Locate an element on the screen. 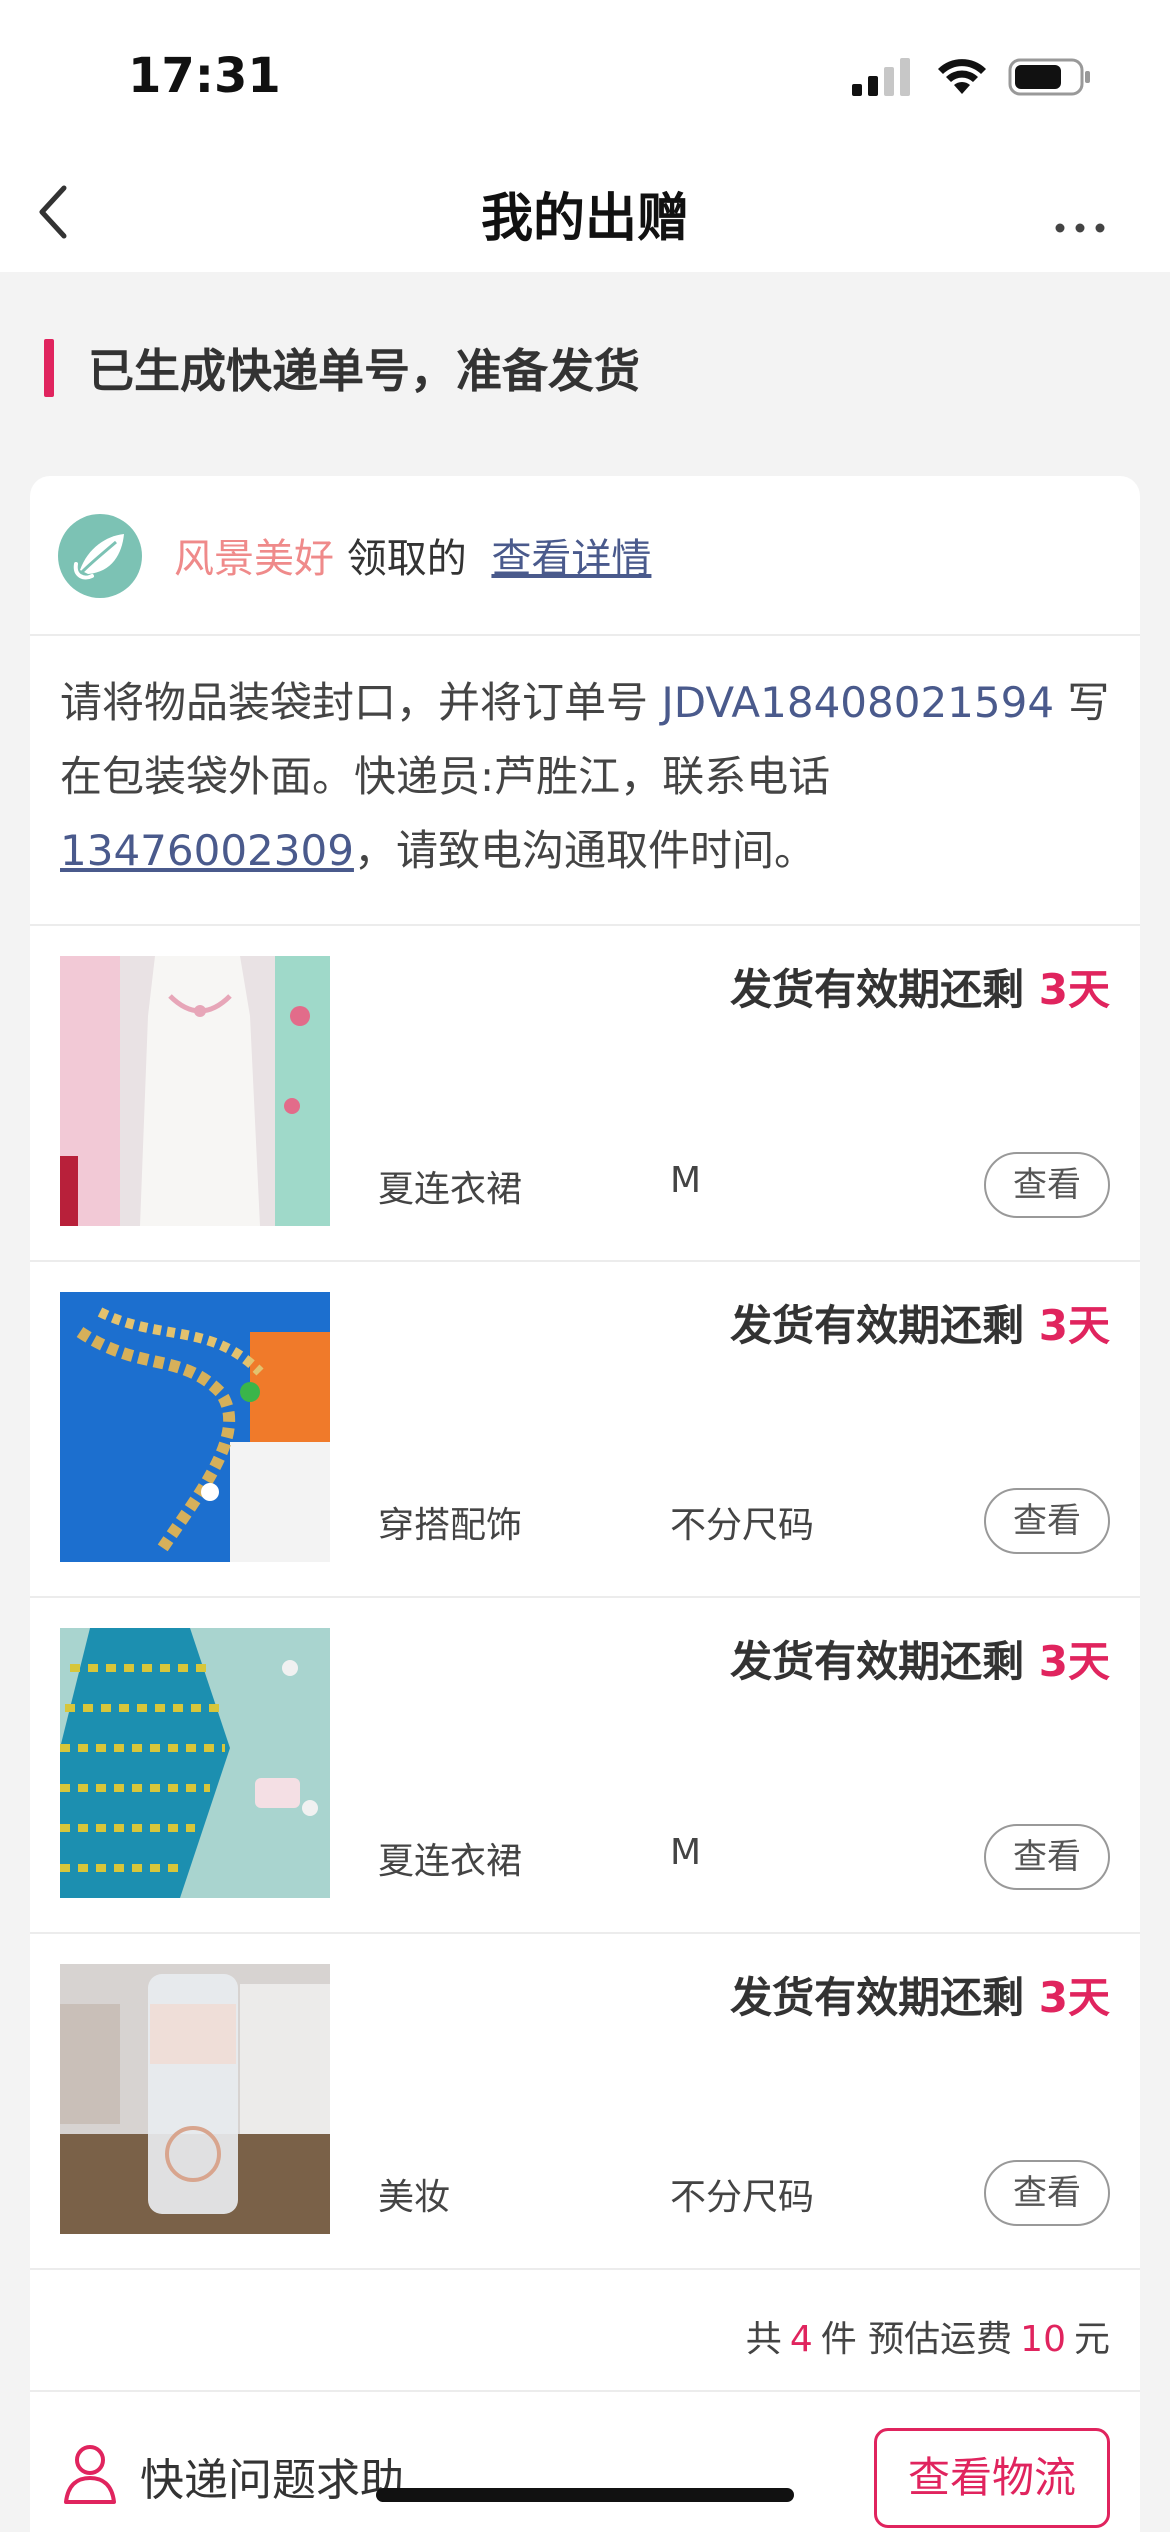 The width and height of the screenshot is (1170, 2532). home-indicator is located at coordinates (585, 2495).